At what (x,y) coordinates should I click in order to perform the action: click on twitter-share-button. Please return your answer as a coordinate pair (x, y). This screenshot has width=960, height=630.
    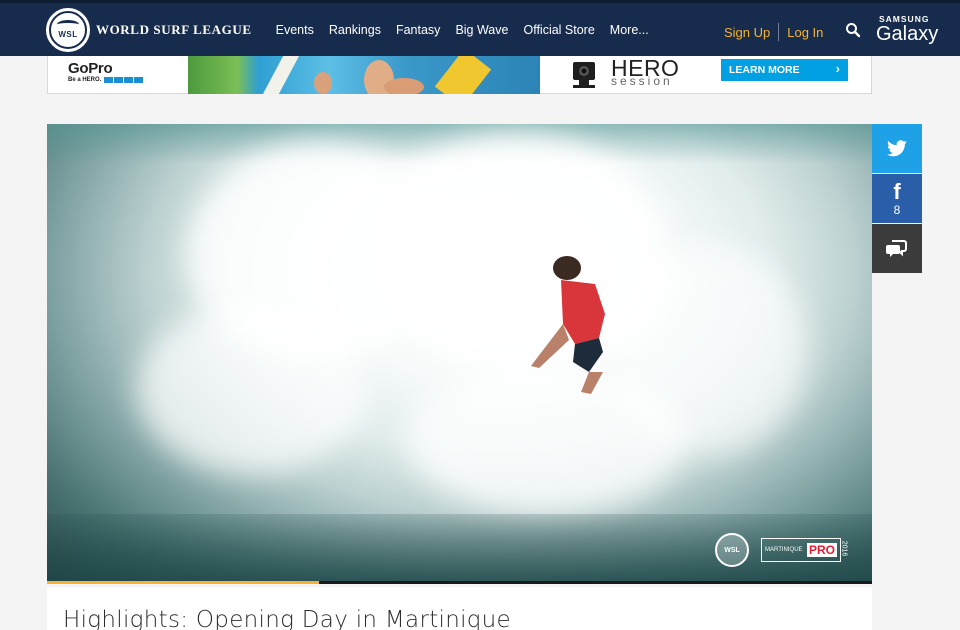
    Looking at the image, I should click on (897, 148).